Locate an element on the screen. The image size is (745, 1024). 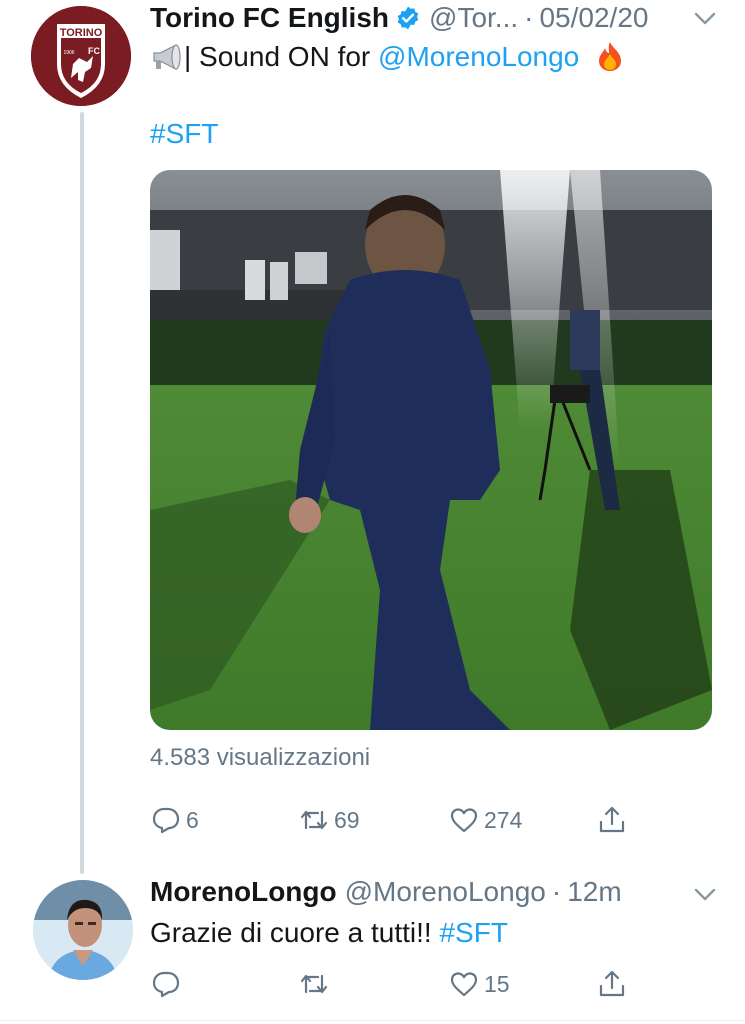
retweet-button is located at coordinates (314, 984).